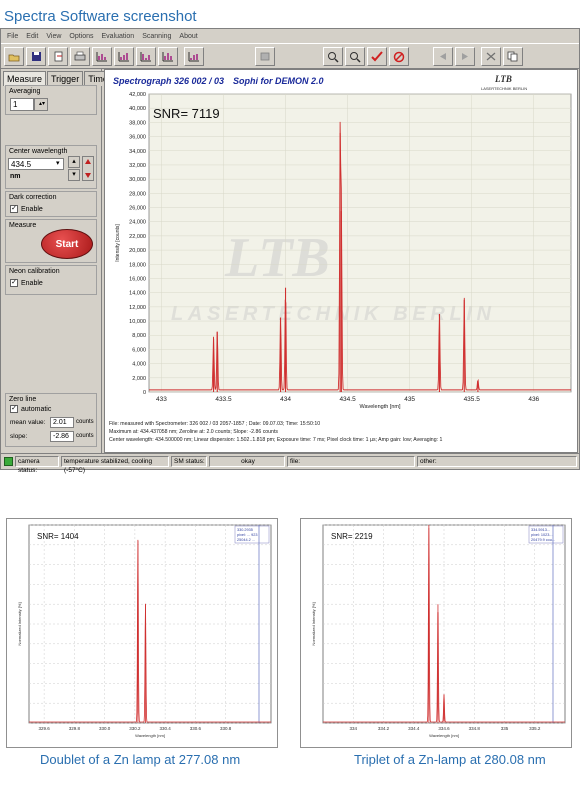 This screenshot has height=800, width=580. What do you see at coordinates (74, 175) in the screenshot?
I see `step-down-button: ▾` at bounding box center [74, 175].